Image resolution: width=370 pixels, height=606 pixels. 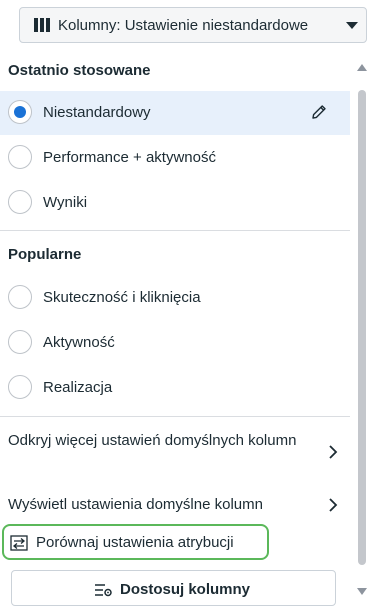 I want to click on menu-scrollbar, so click(x=362, y=330).